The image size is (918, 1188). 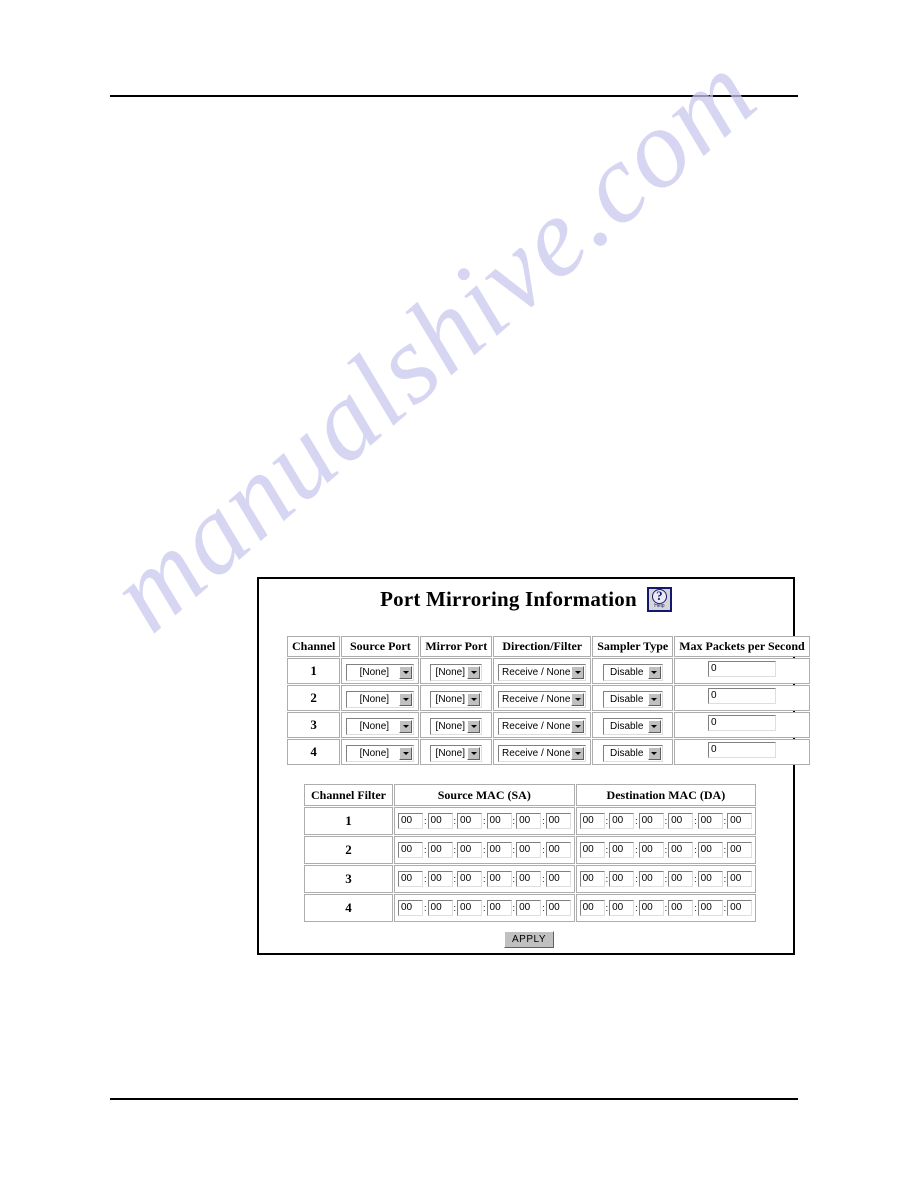 I want to click on apply-button: APPLY, so click(x=529, y=939).